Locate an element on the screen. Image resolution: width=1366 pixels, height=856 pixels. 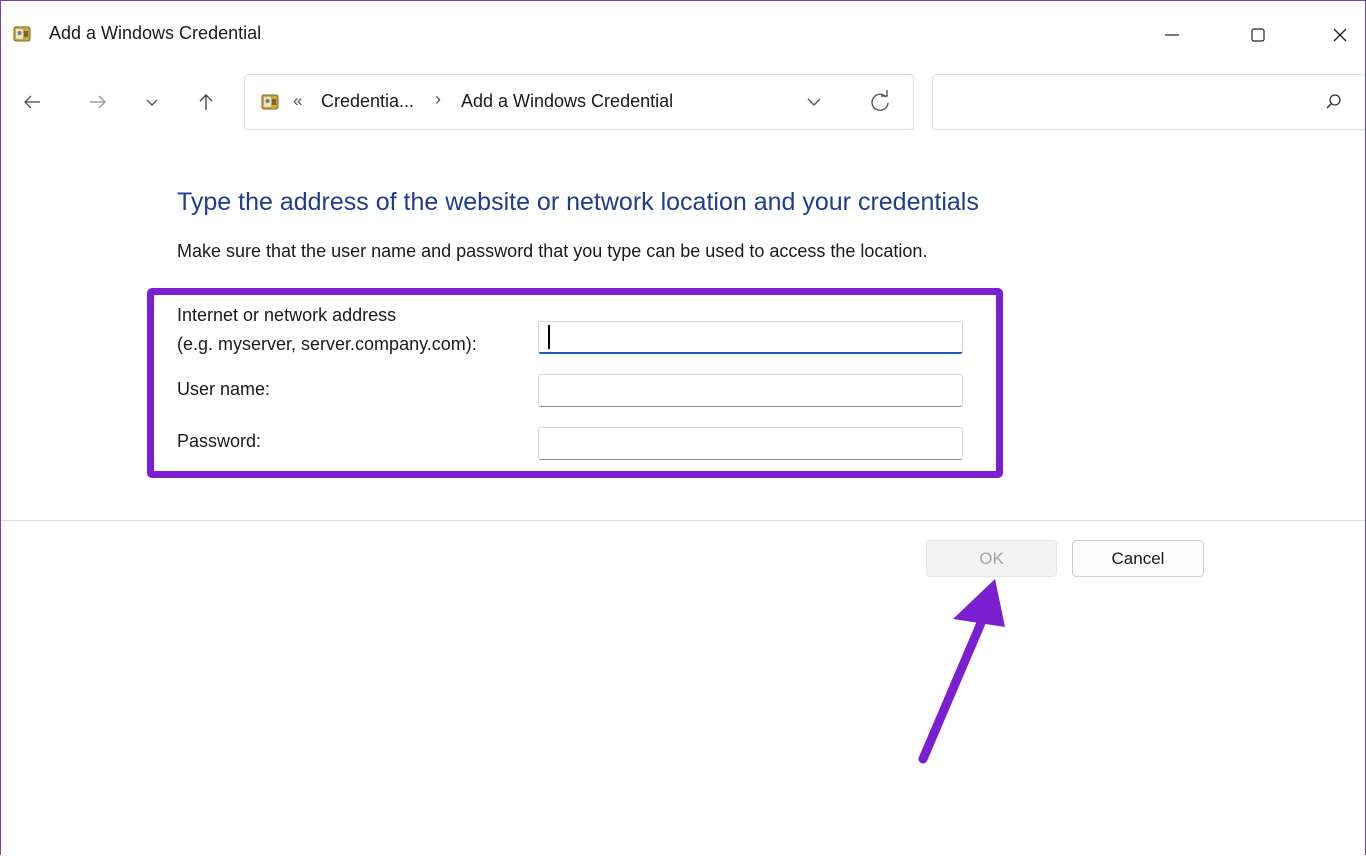
forward-button is located at coordinates (98, 102).